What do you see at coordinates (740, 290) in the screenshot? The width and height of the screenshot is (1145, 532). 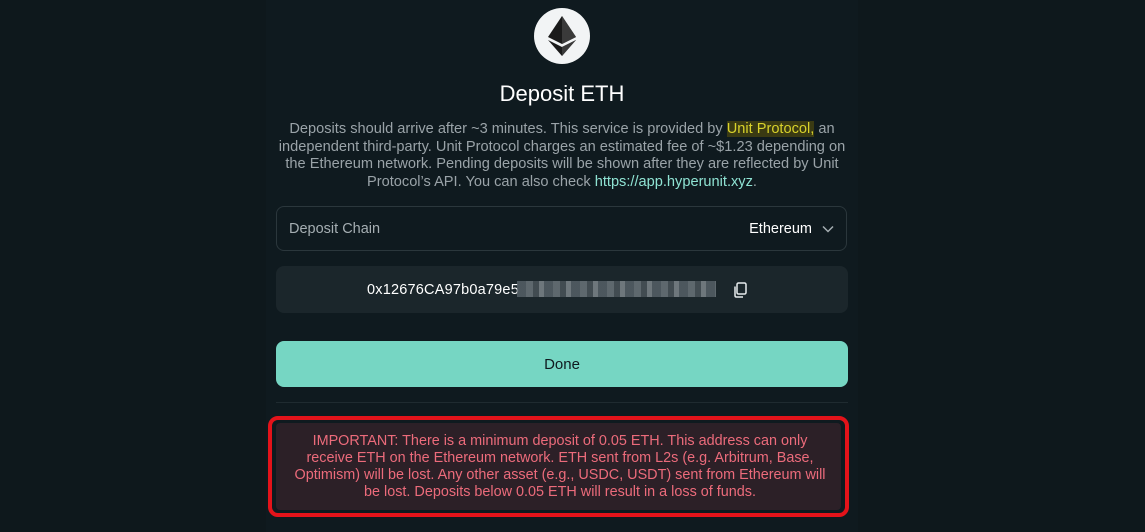 I see `copy-icon` at bounding box center [740, 290].